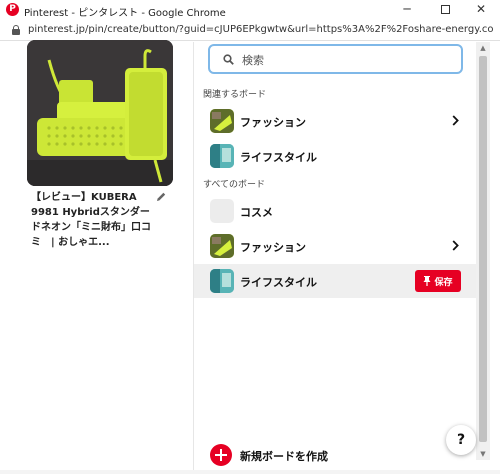  What do you see at coordinates (407, 10) in the screenshot?
I see `minimize-button: ─` at bounding box center [407, 10].